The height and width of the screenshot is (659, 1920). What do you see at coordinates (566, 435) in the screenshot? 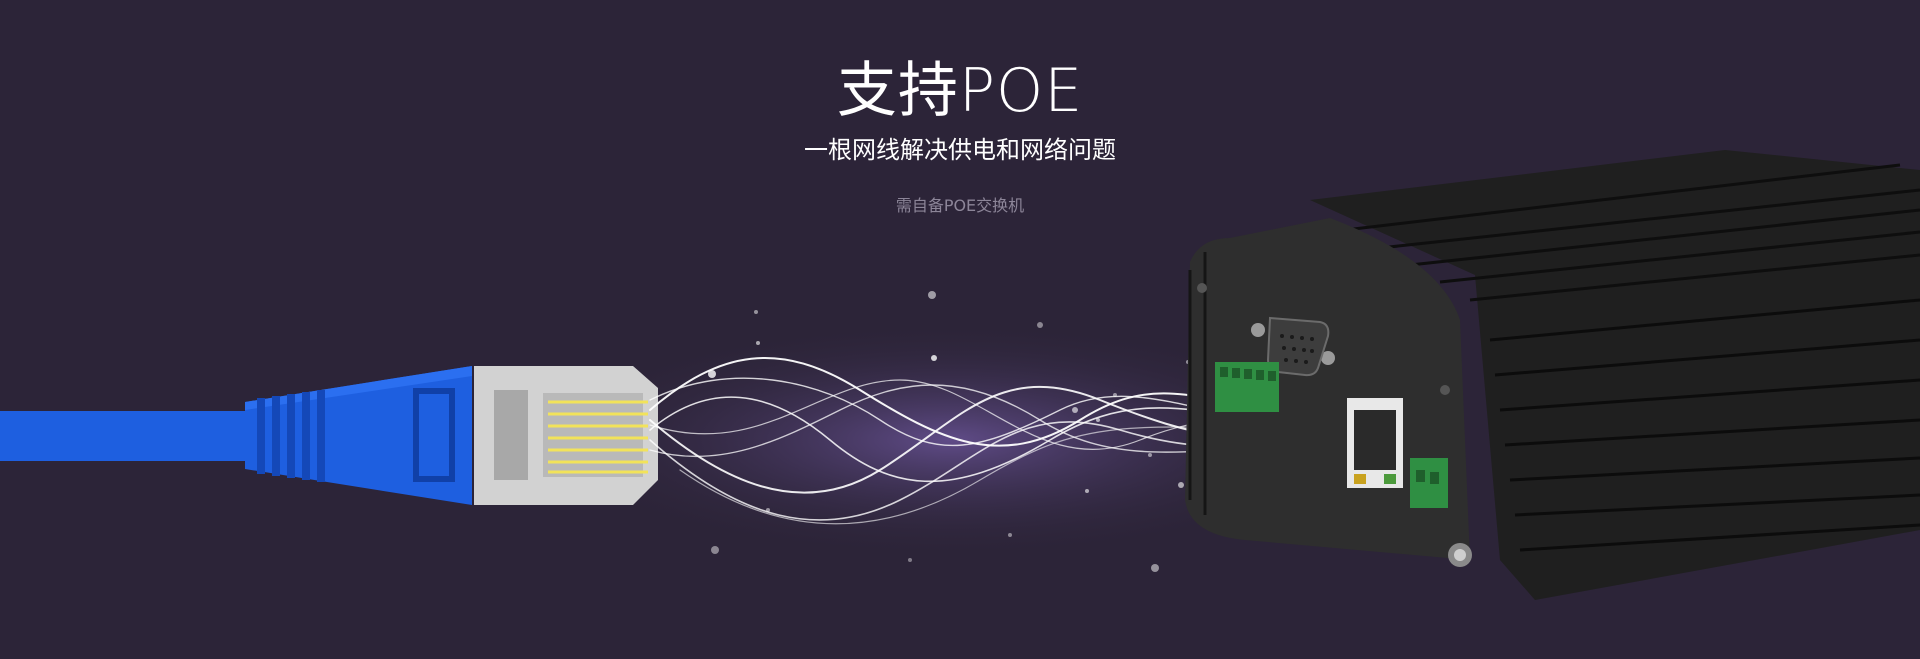
I see `rj45-plug-icon` at bounding box center [566, 435].